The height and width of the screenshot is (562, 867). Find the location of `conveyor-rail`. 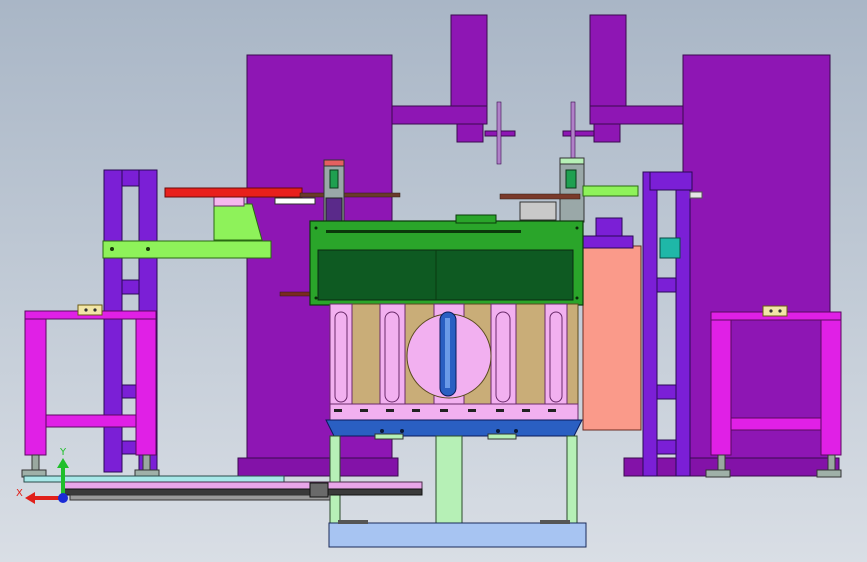

conveyor-rail is located at coordinates (223, 488).